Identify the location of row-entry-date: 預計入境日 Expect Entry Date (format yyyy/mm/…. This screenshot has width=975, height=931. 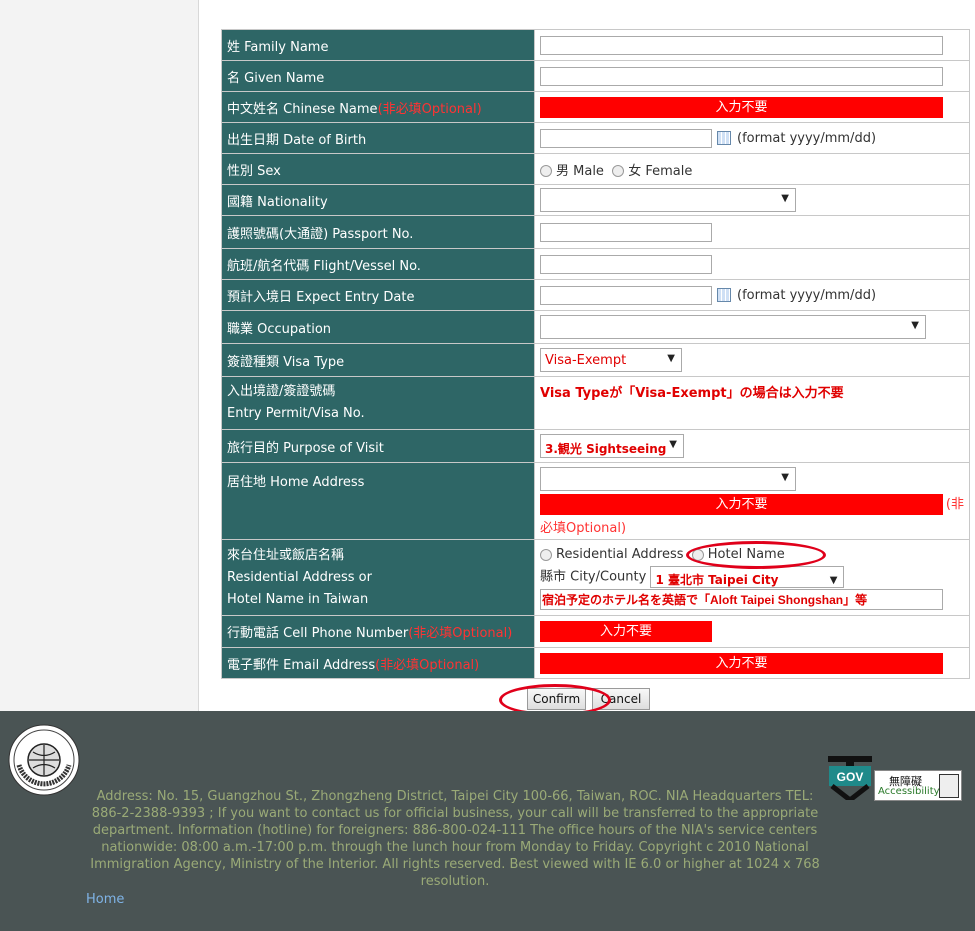
(595, 295).